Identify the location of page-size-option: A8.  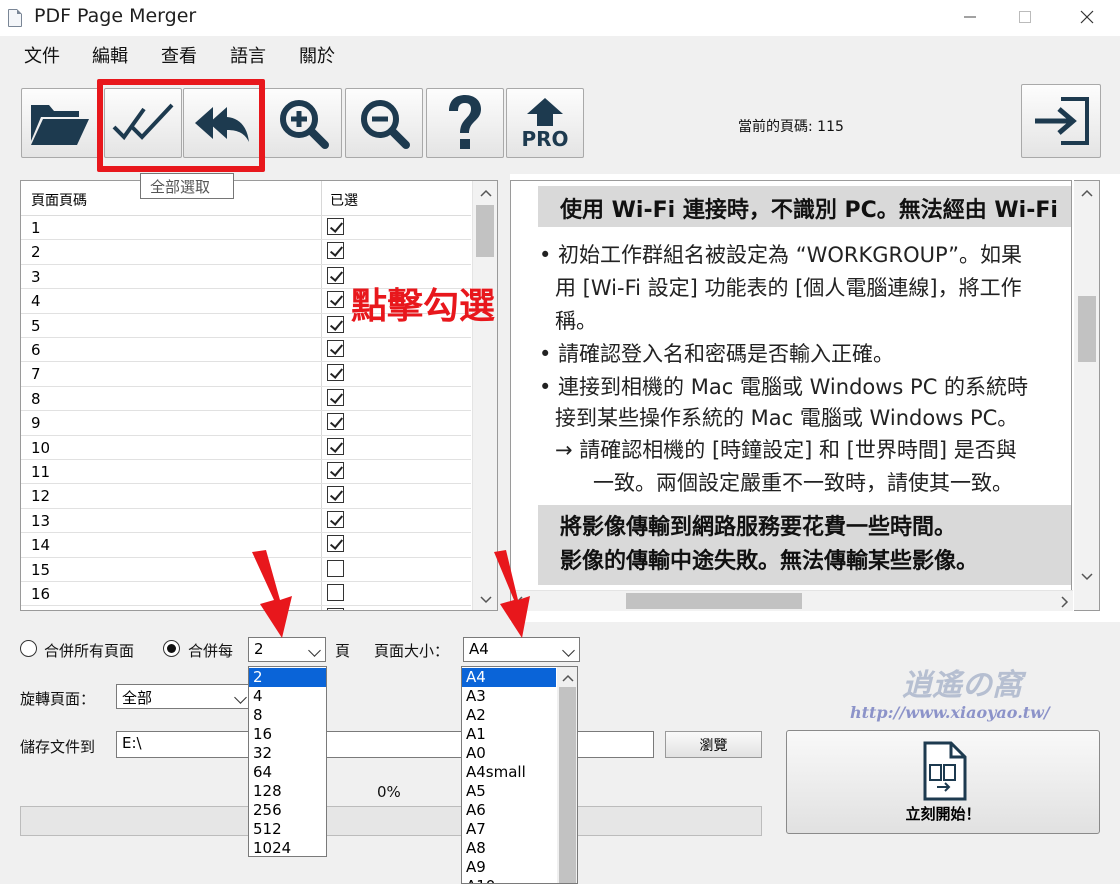
(509, 848).